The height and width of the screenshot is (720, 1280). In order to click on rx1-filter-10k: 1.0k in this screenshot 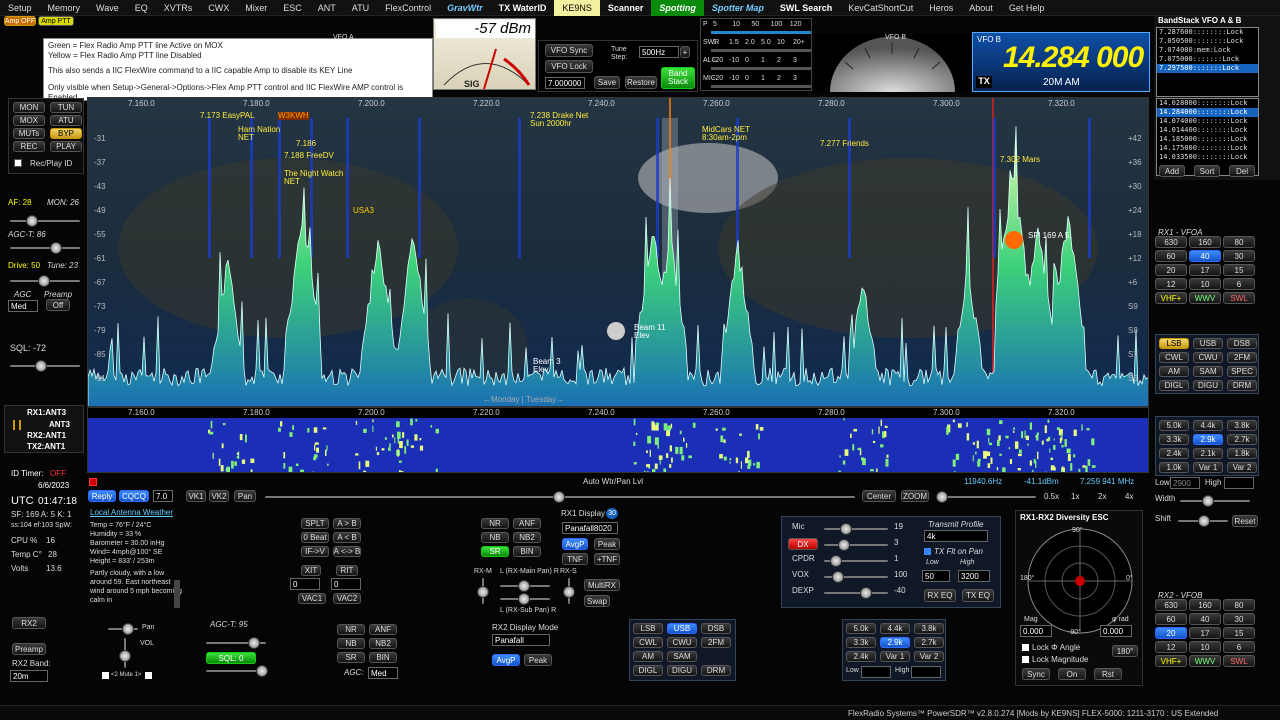, I will do `click(1174, 467)`.